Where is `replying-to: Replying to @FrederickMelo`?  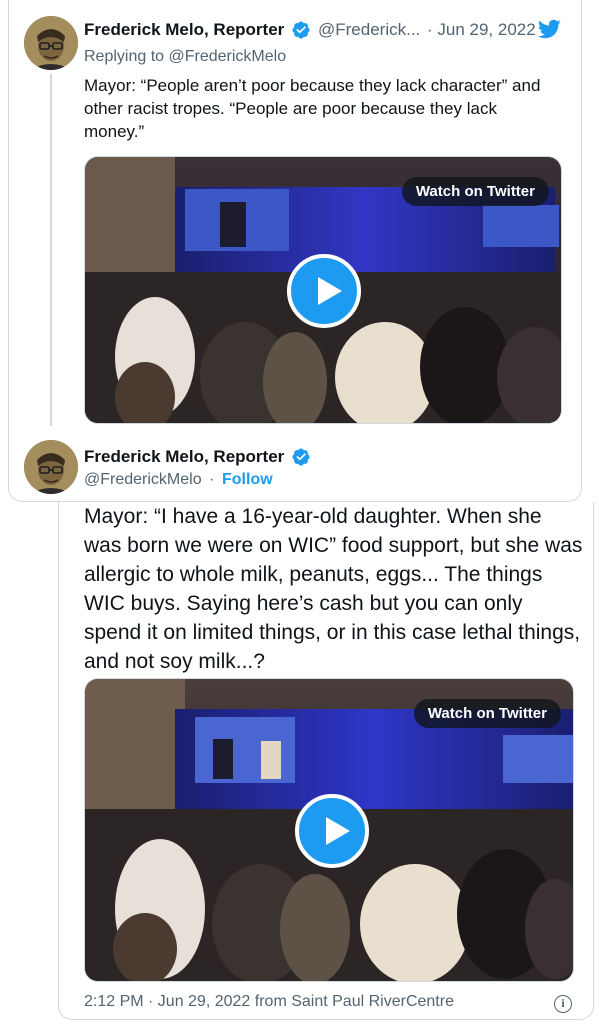 replying-to: Replying to @FrederickMelo is located at coordinates (185, 57).